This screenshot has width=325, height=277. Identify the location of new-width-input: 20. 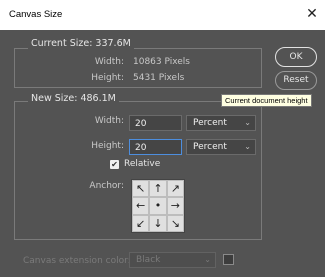
(155, 123).